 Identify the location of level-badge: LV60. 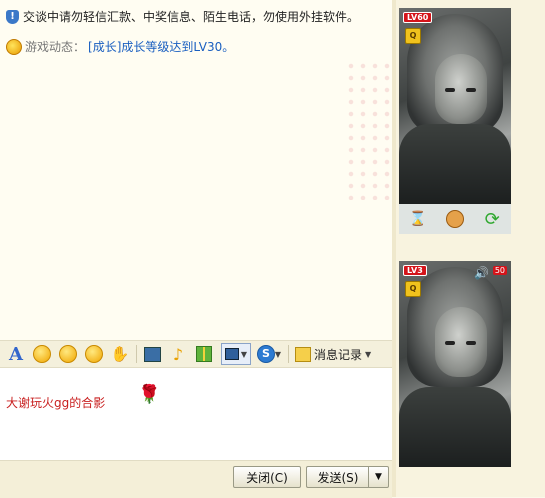
(418, 17).